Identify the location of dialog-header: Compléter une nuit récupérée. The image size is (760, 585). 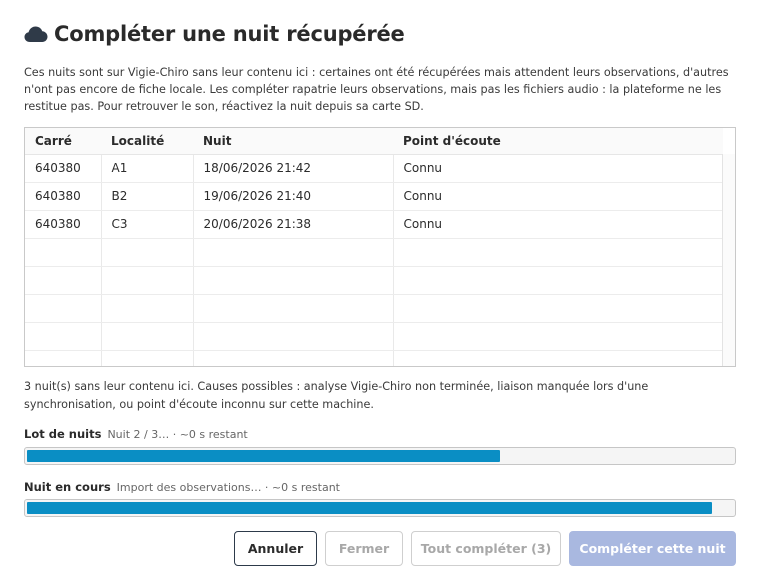
(214, 34).